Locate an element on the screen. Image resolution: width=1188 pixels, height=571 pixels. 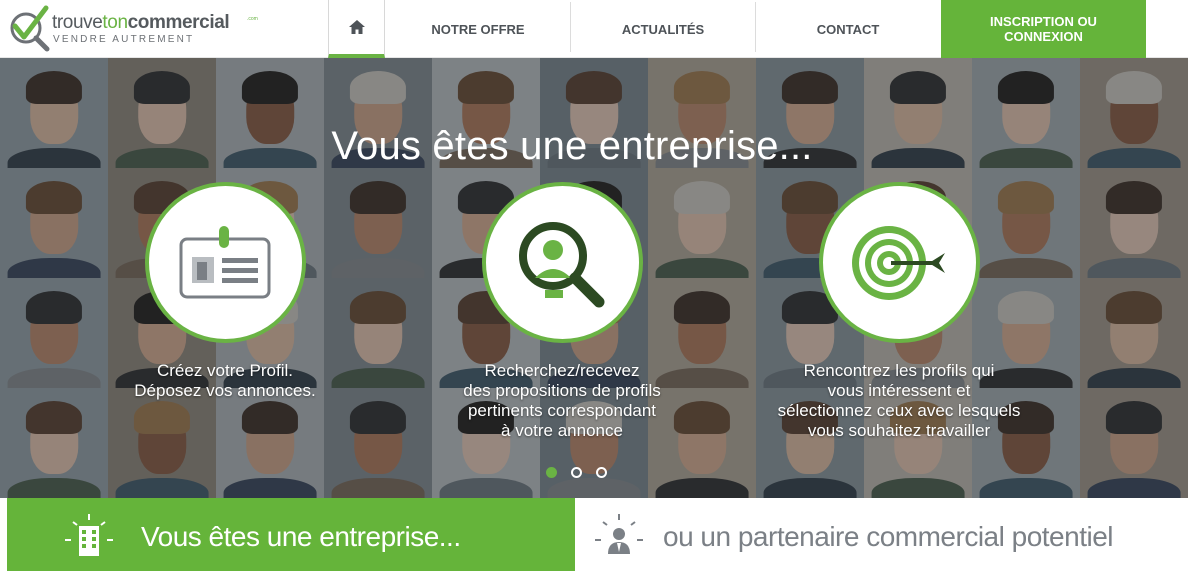
logo-tagline: VENDRE AUTREMENT is located at coordinates (124, 39).